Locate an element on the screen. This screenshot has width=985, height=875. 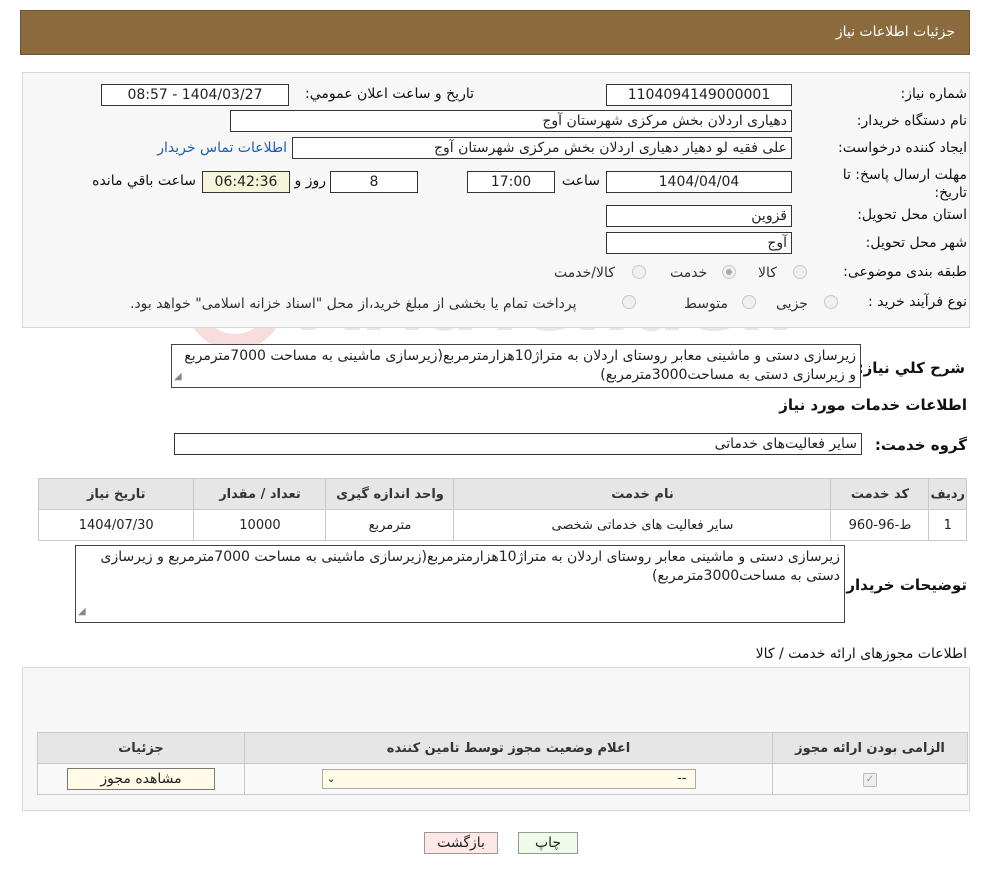
col-quantity: تعداد / مقدار is located at coordinates (260, 494).